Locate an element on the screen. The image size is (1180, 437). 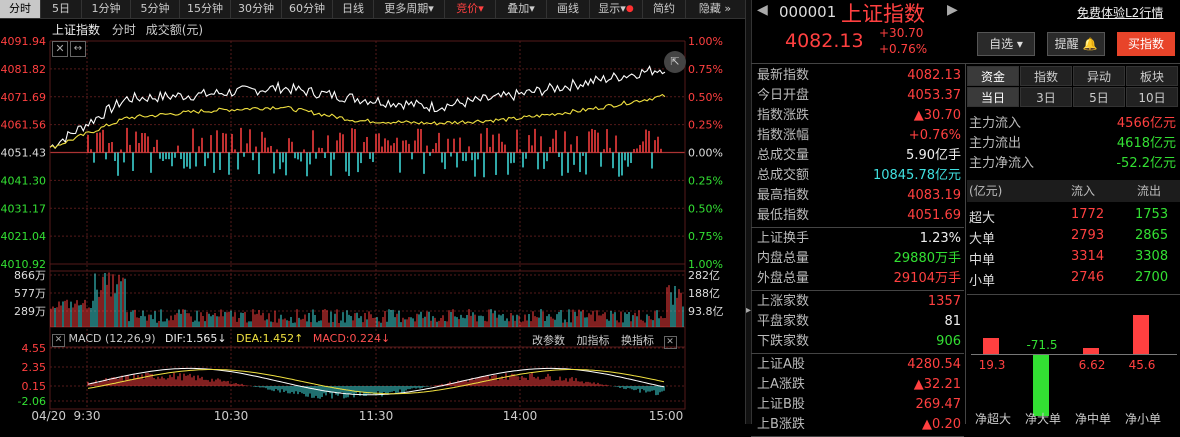
quote-stat-label: 最高指数 is located at coordinates (783, 195).